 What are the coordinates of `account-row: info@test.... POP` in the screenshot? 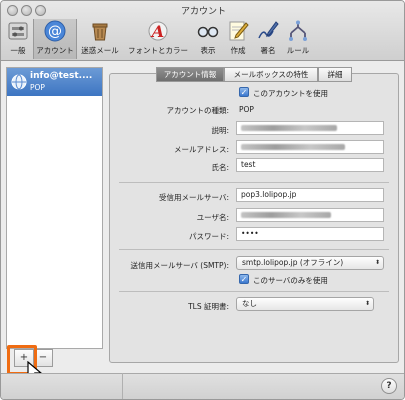 It's located at (54, 82).